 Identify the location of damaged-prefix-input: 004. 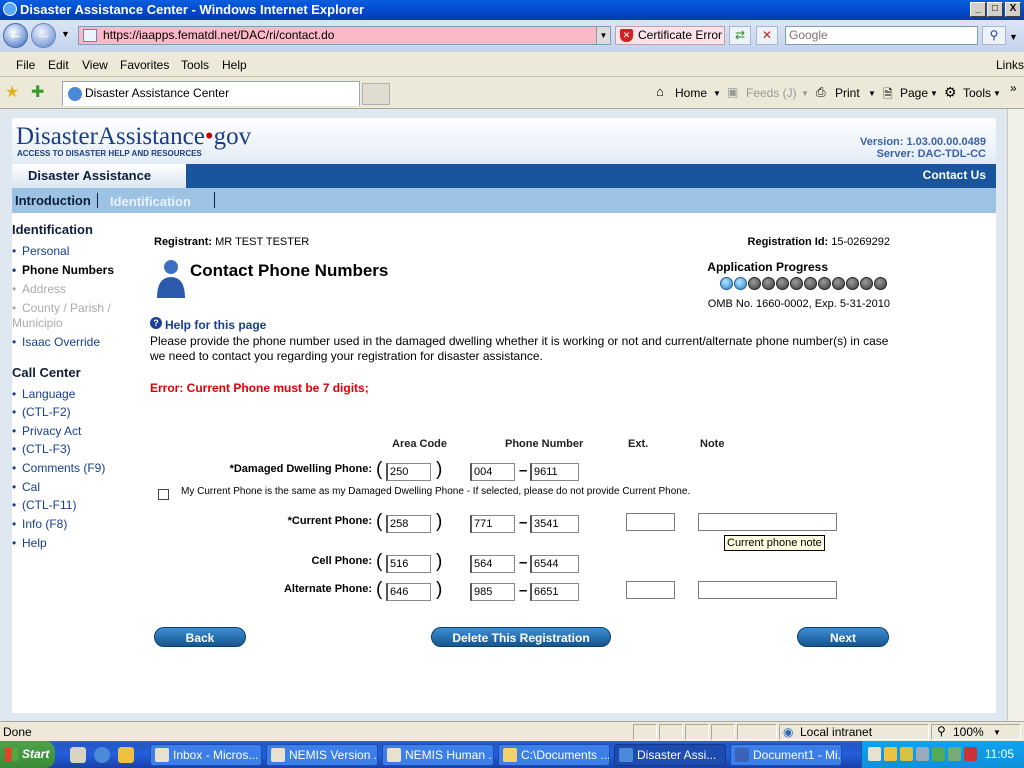
(492, 472).